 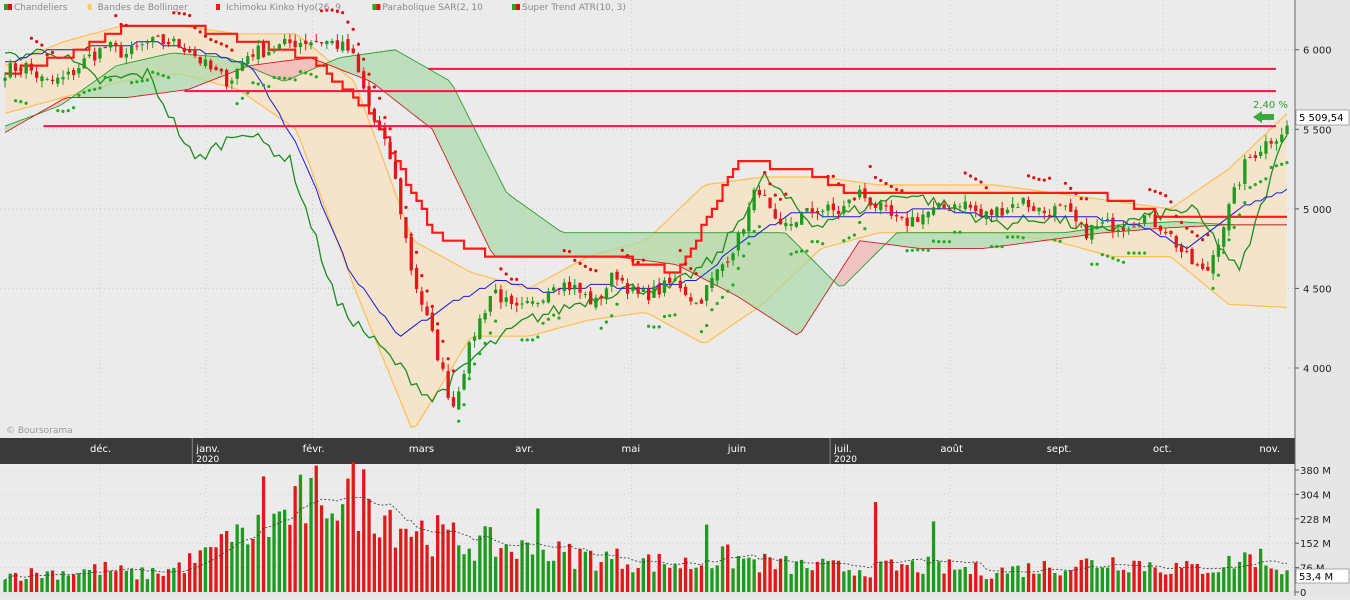 What do you see at coordinates (90, 7) in the screenshot?
I see `legend-swatch` at bounding box center [90, 7].